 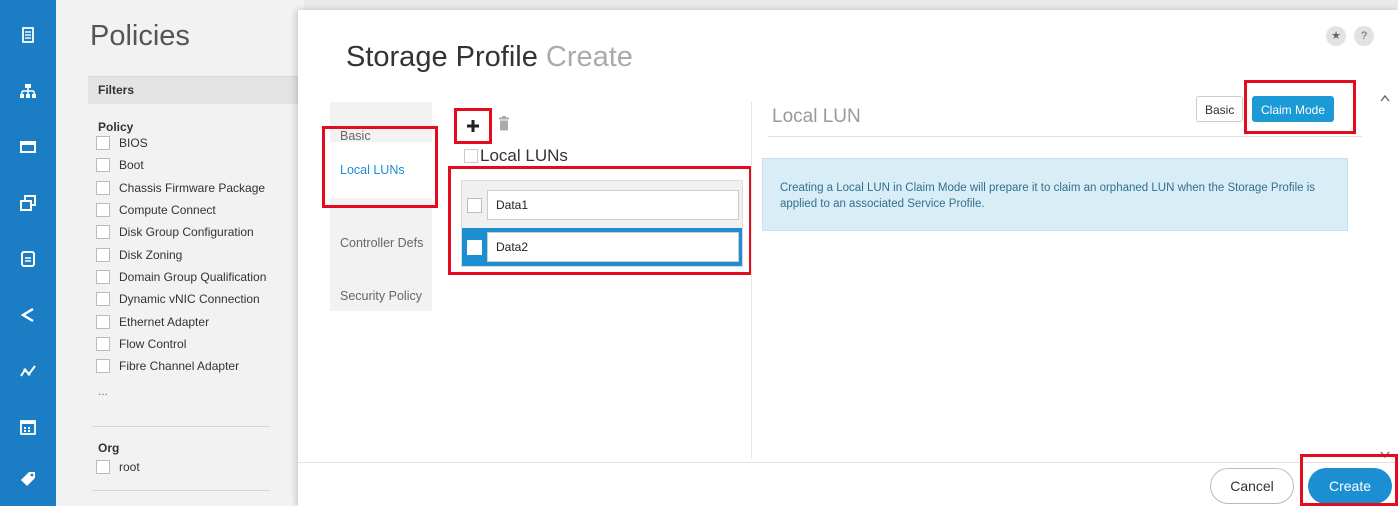 What do you see at coordinates (589, 57) in the screenshot?
I see `dialog-title-action: Create` at bounding box center [589, 57].